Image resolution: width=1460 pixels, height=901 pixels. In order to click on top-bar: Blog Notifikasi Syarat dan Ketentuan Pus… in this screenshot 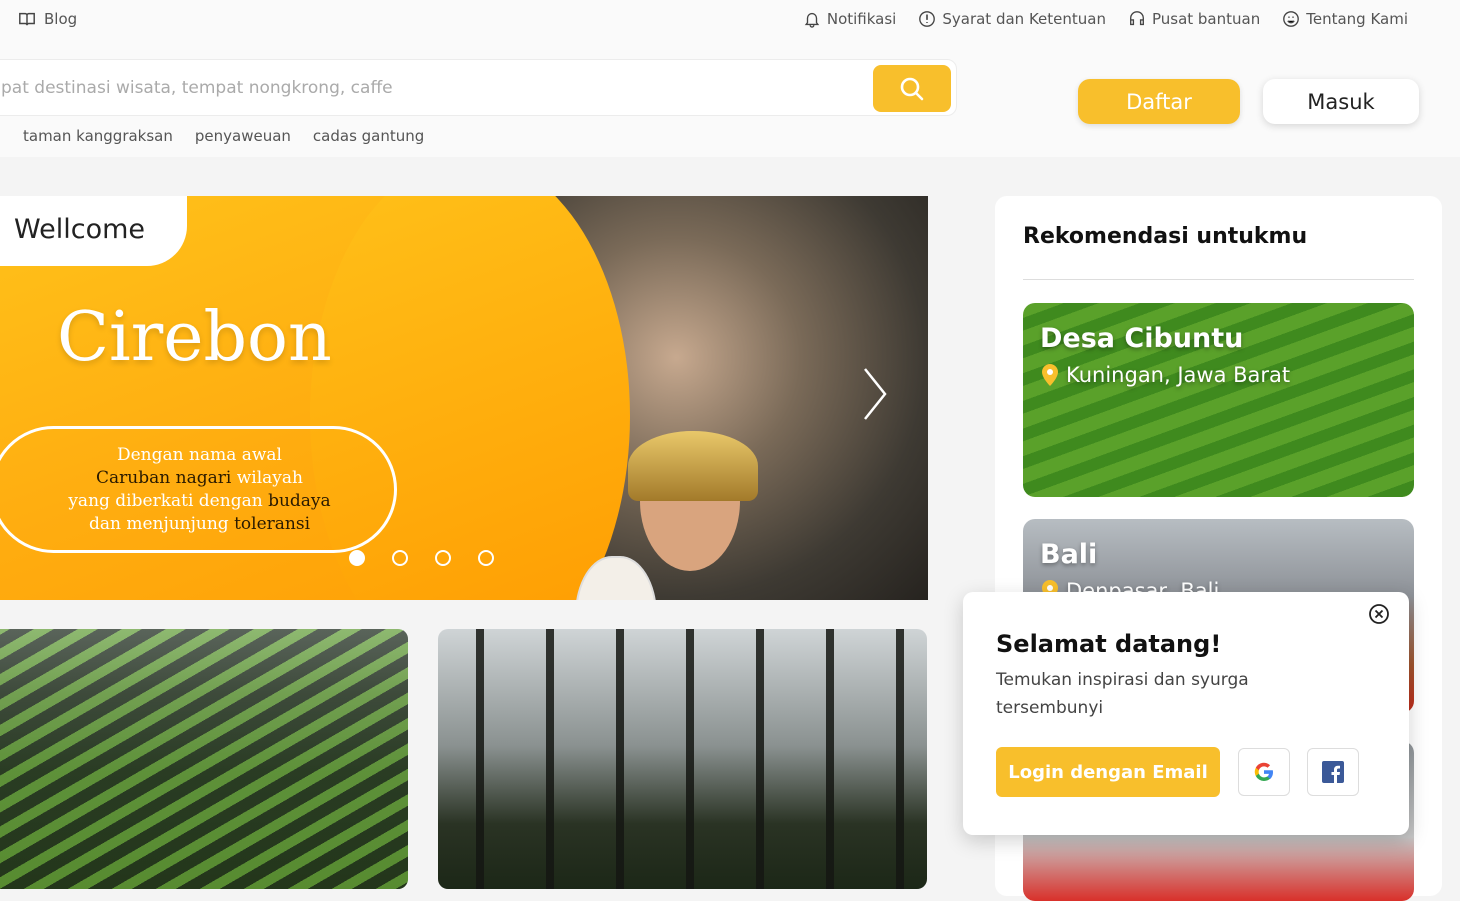, I will do `click(730, 20)`.